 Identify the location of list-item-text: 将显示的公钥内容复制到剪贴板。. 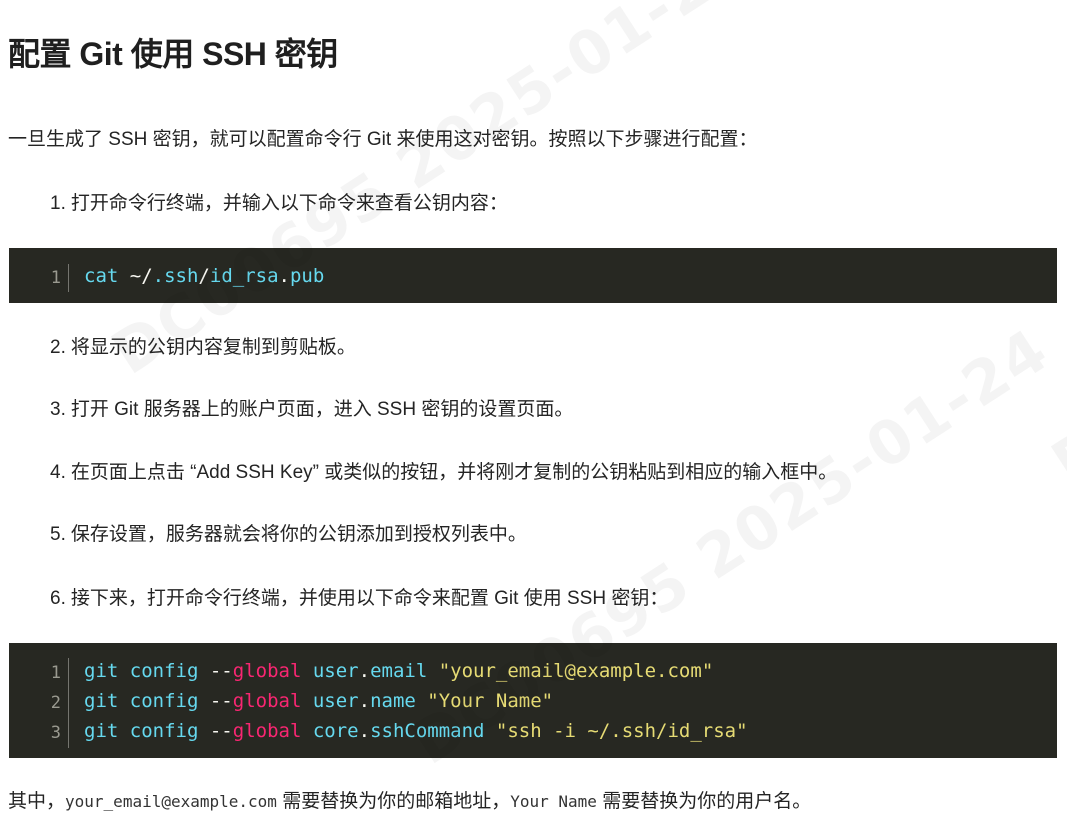
(213, 347).